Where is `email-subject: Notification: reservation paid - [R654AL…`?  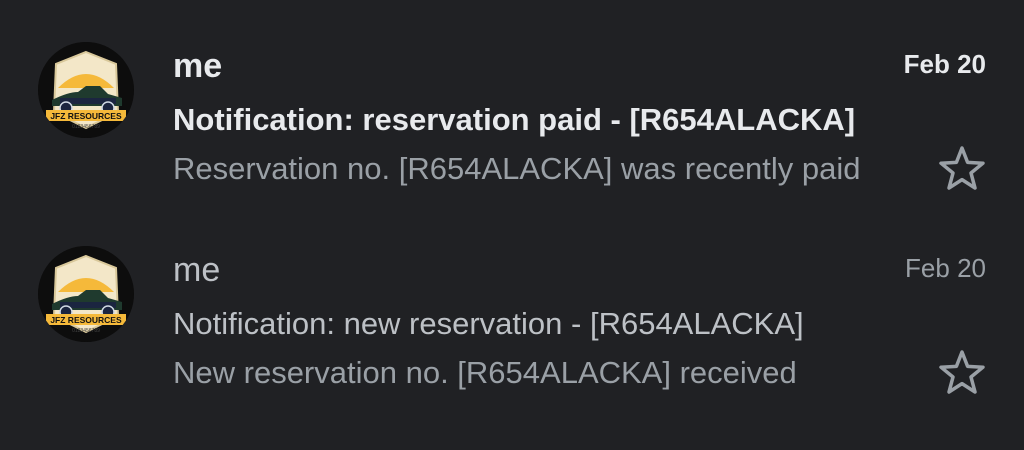 email-subject: Notification: reservation paid - [R654AL… is located at coordinates (514, 119).